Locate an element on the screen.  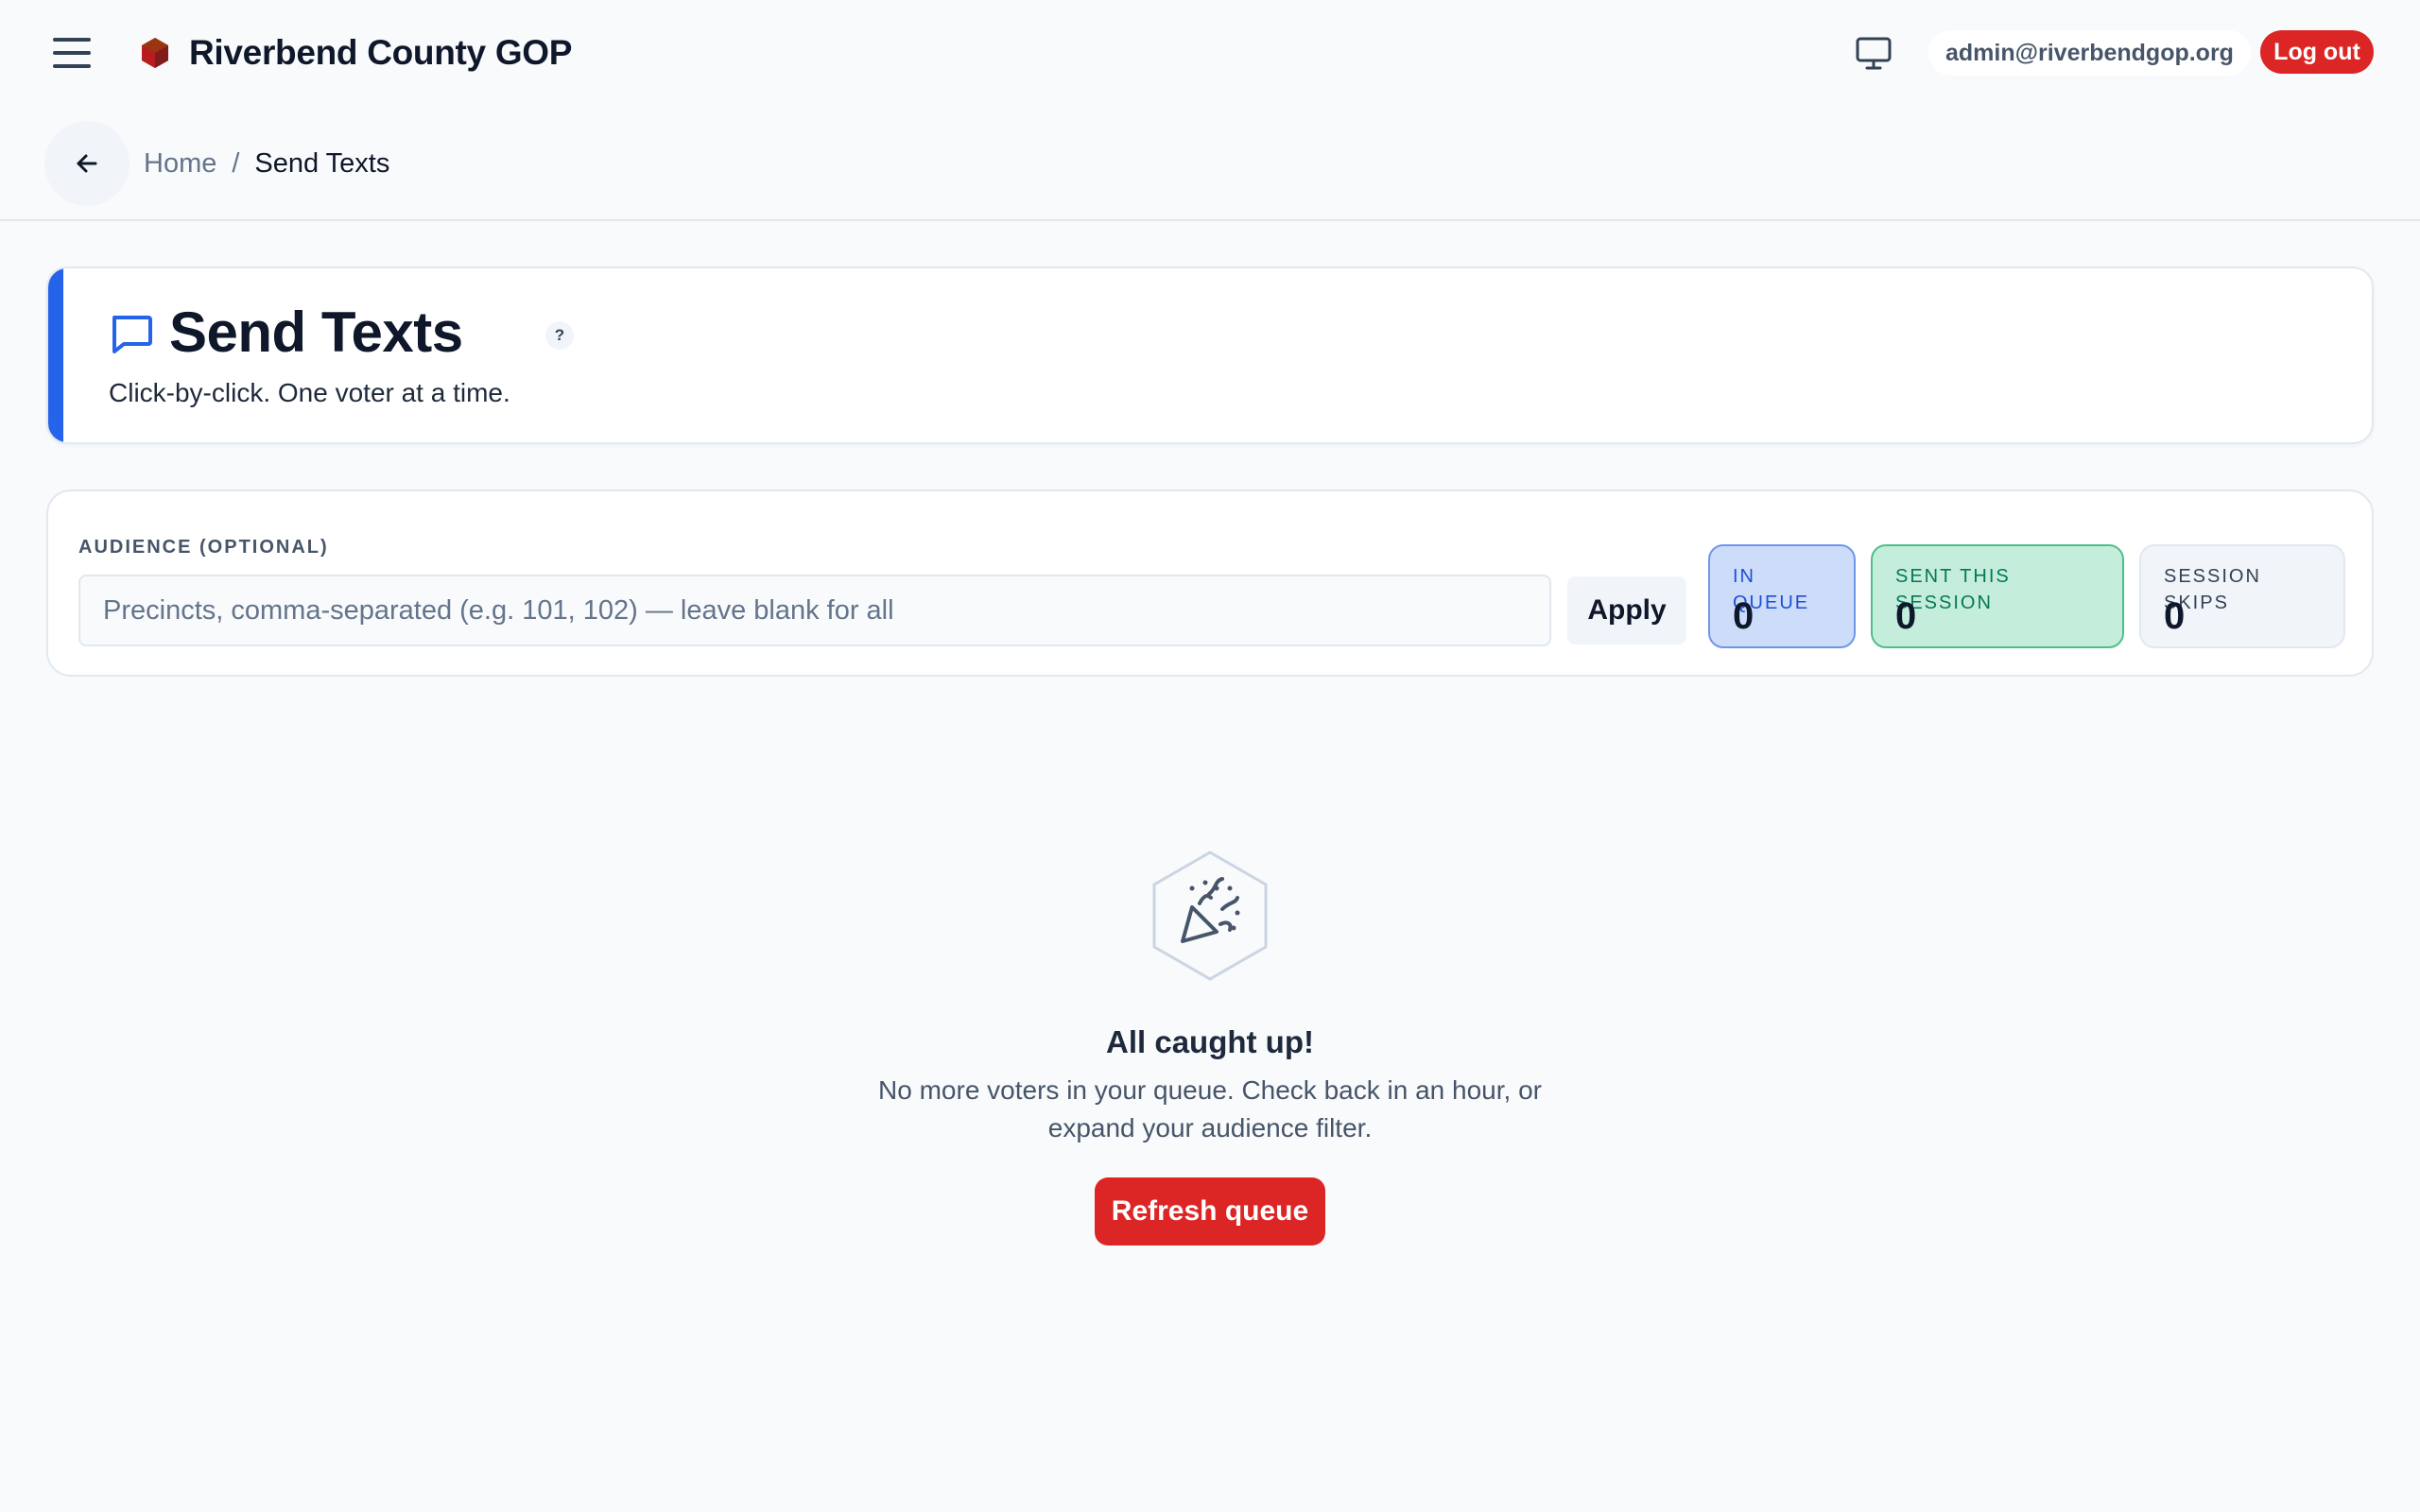
audience-input is located at coordinates (814, 610).